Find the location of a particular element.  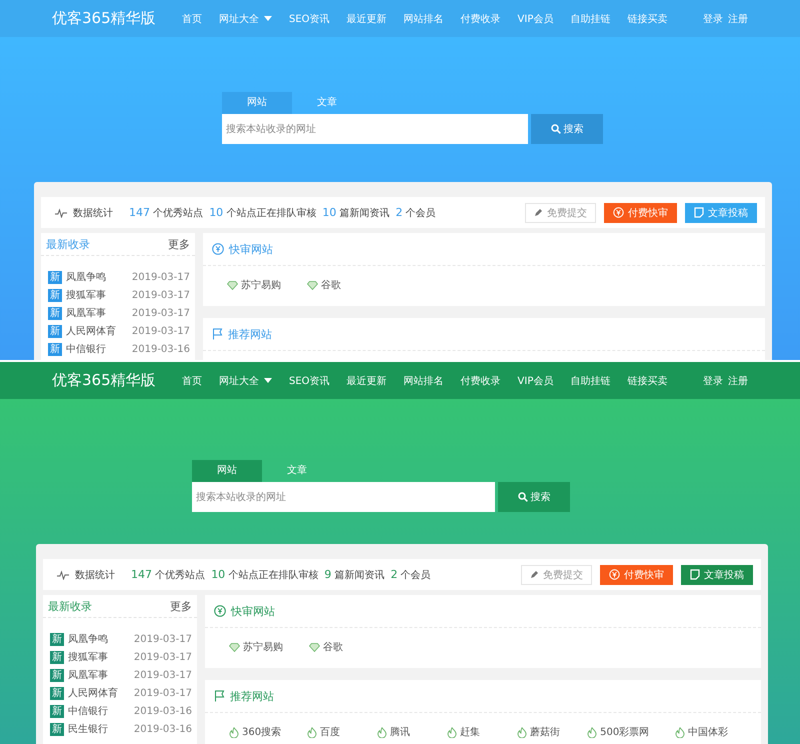

site-link: 中国体彩 is located at coordinates (701, 732).